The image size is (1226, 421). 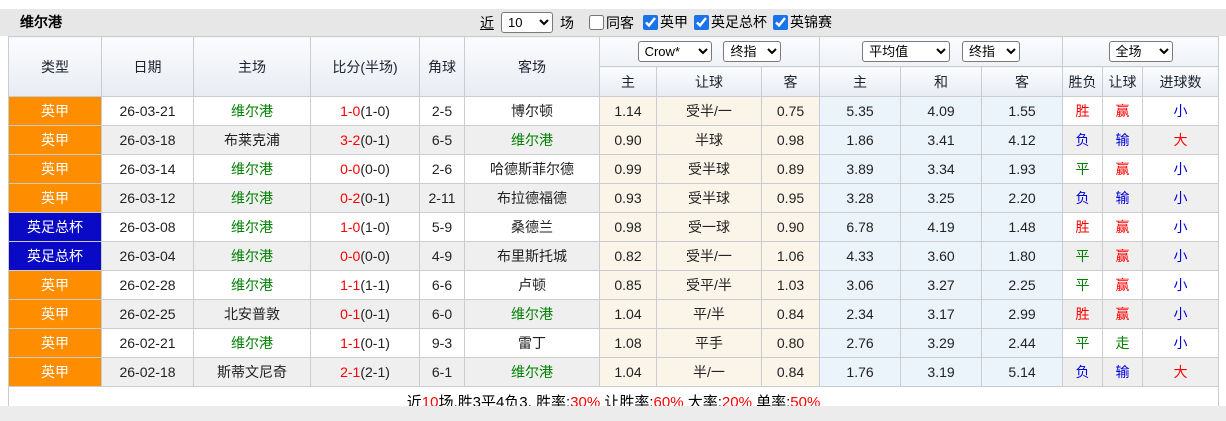 What do you see at coordinates (1083, 198) in the screenshot?
I see `result-cell: 负` at bounding box center [1083, 198].